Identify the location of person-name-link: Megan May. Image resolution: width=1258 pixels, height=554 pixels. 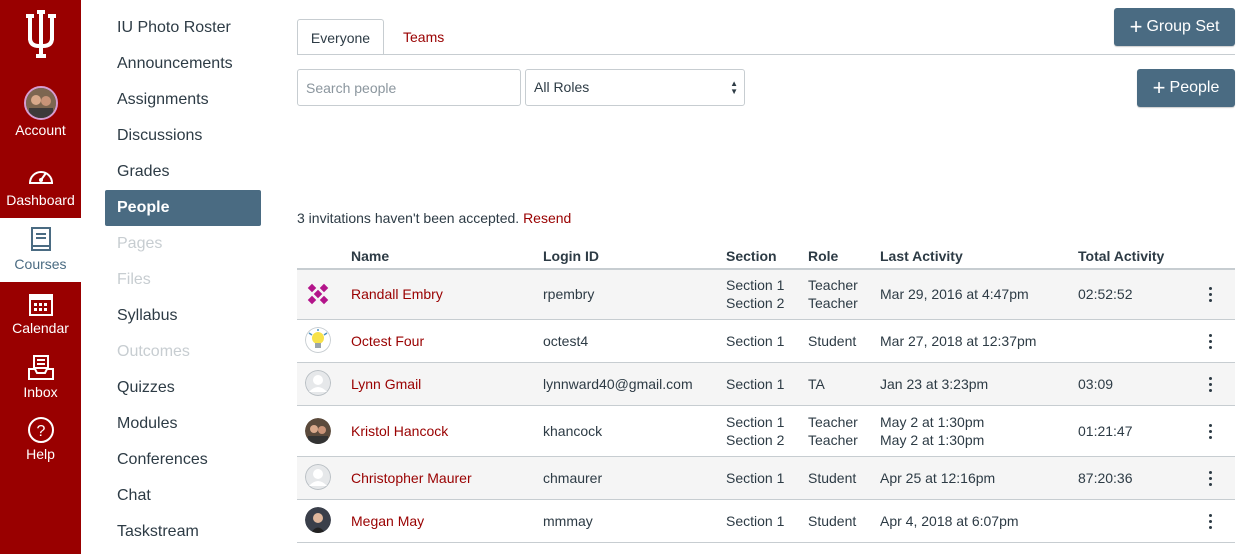
(387, 521).